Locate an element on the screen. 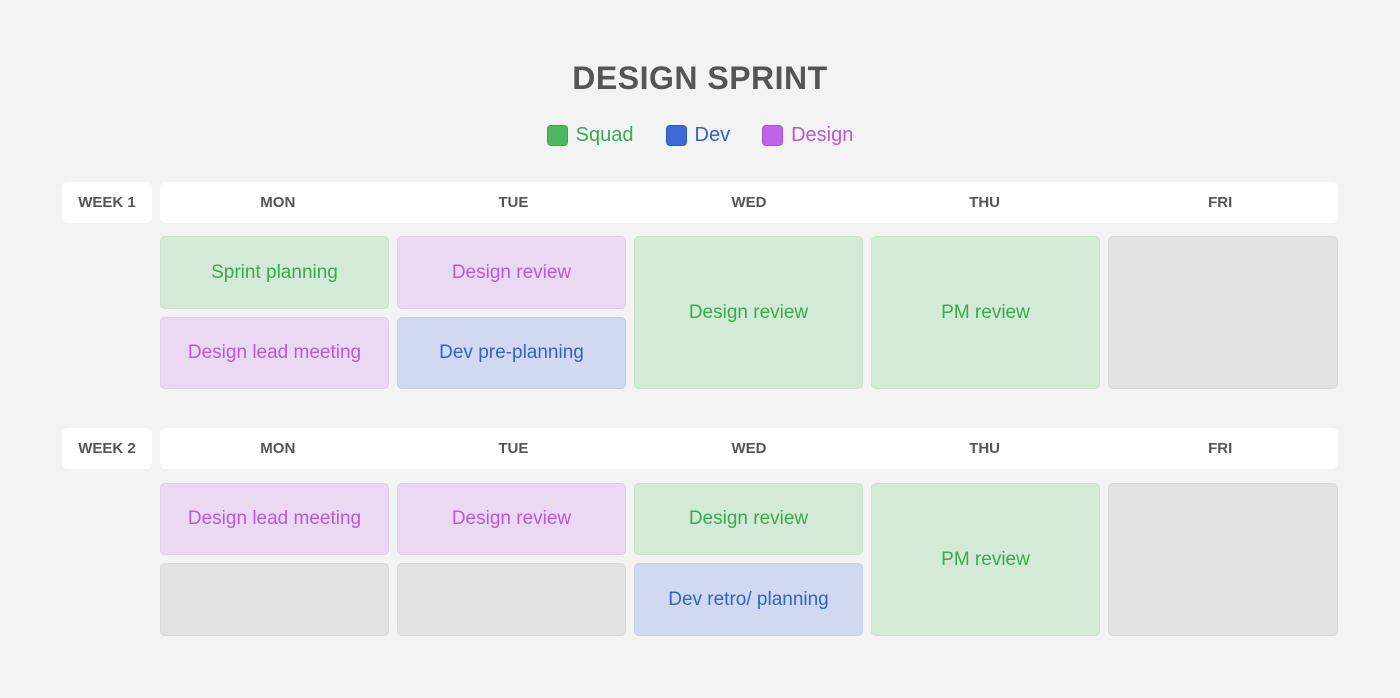 The height and width of the screenshot is (698, 1400). week-1-label: WEEK 1 is located at coordinates (107, 202).